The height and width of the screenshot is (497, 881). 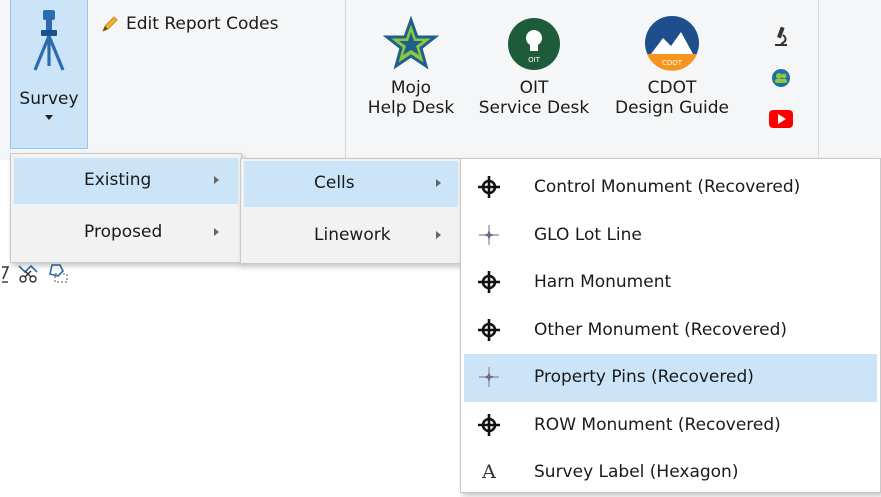 I want to click on oit-line2: Service Desk, so click(x=534, y=108).